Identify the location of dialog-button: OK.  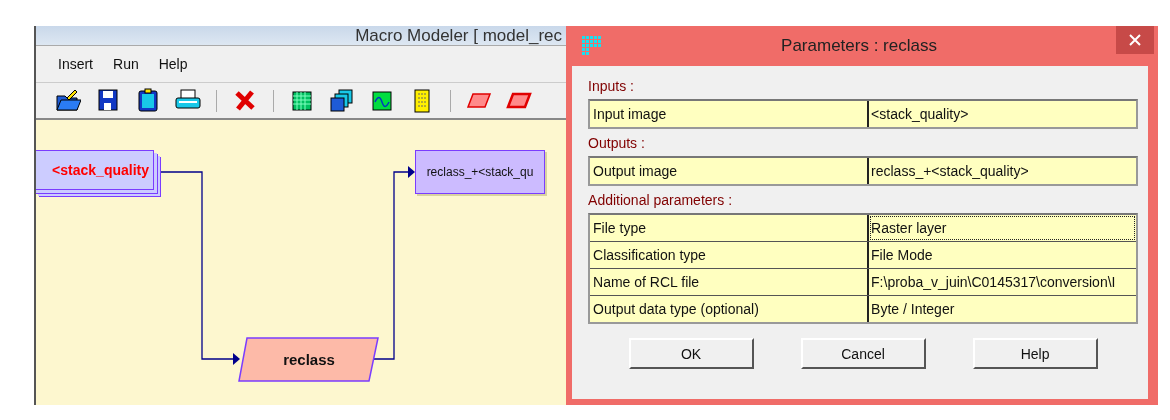
(691, 353).